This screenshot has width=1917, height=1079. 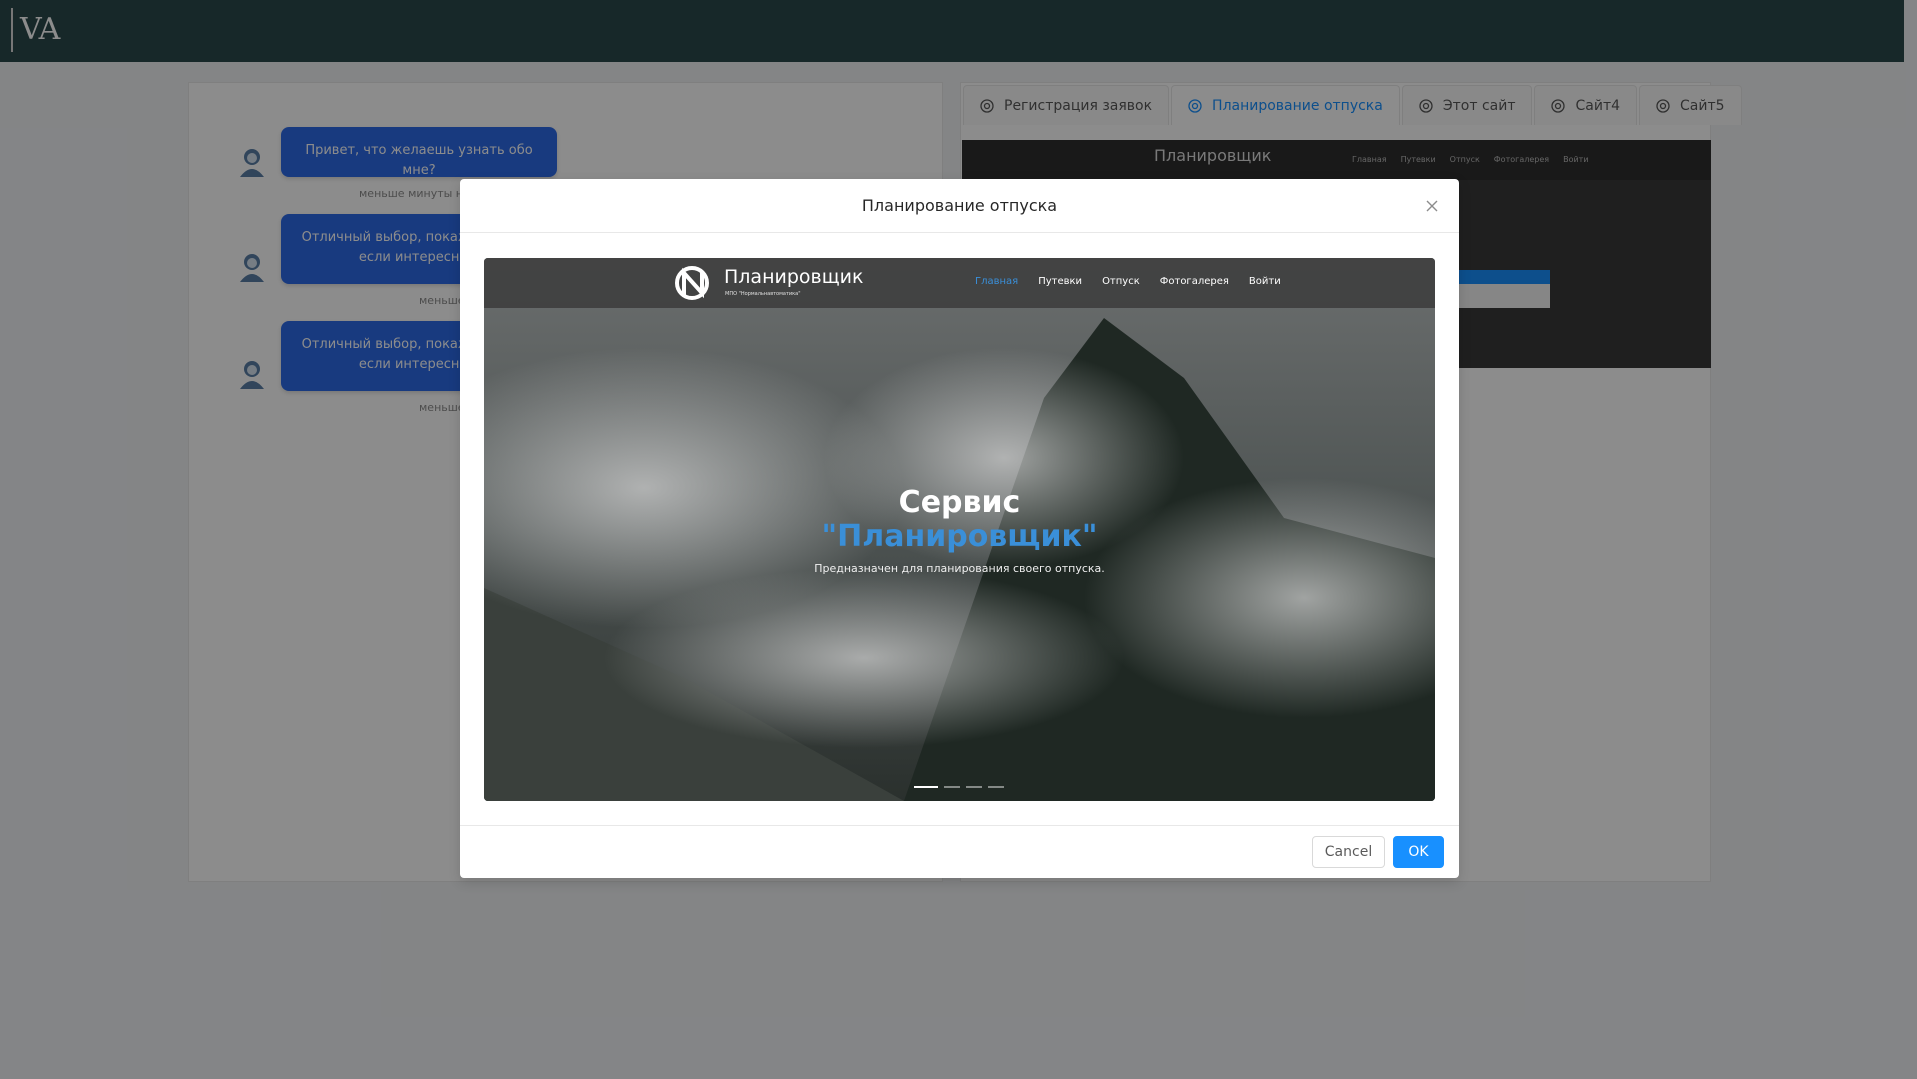 I want to click on nav-link-gallery: Фотогалерея, so click(x=1194, y=281).